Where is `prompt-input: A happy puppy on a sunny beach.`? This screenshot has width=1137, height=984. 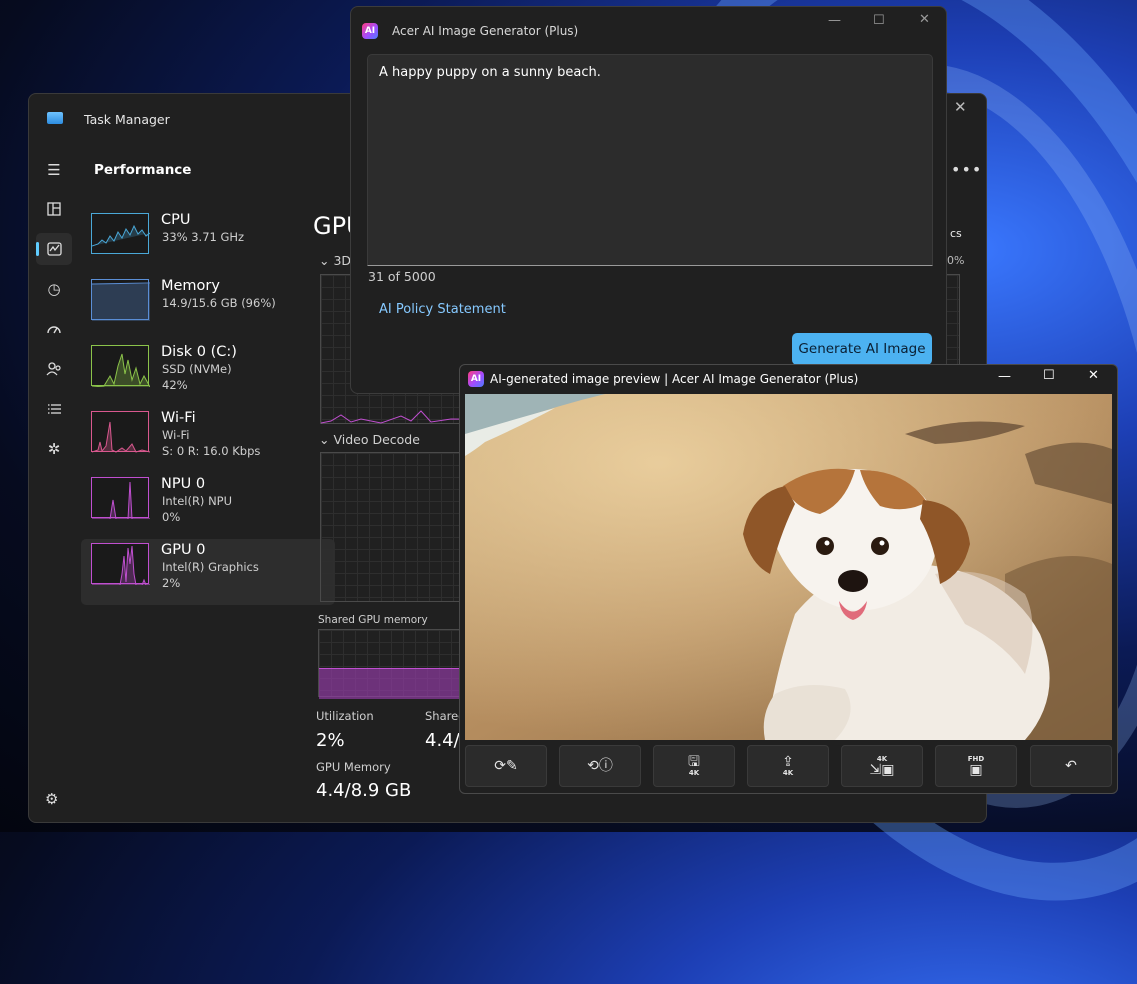 prompt-input: A happy puppy on a sunny beach. is located at coordinates (650, 160).